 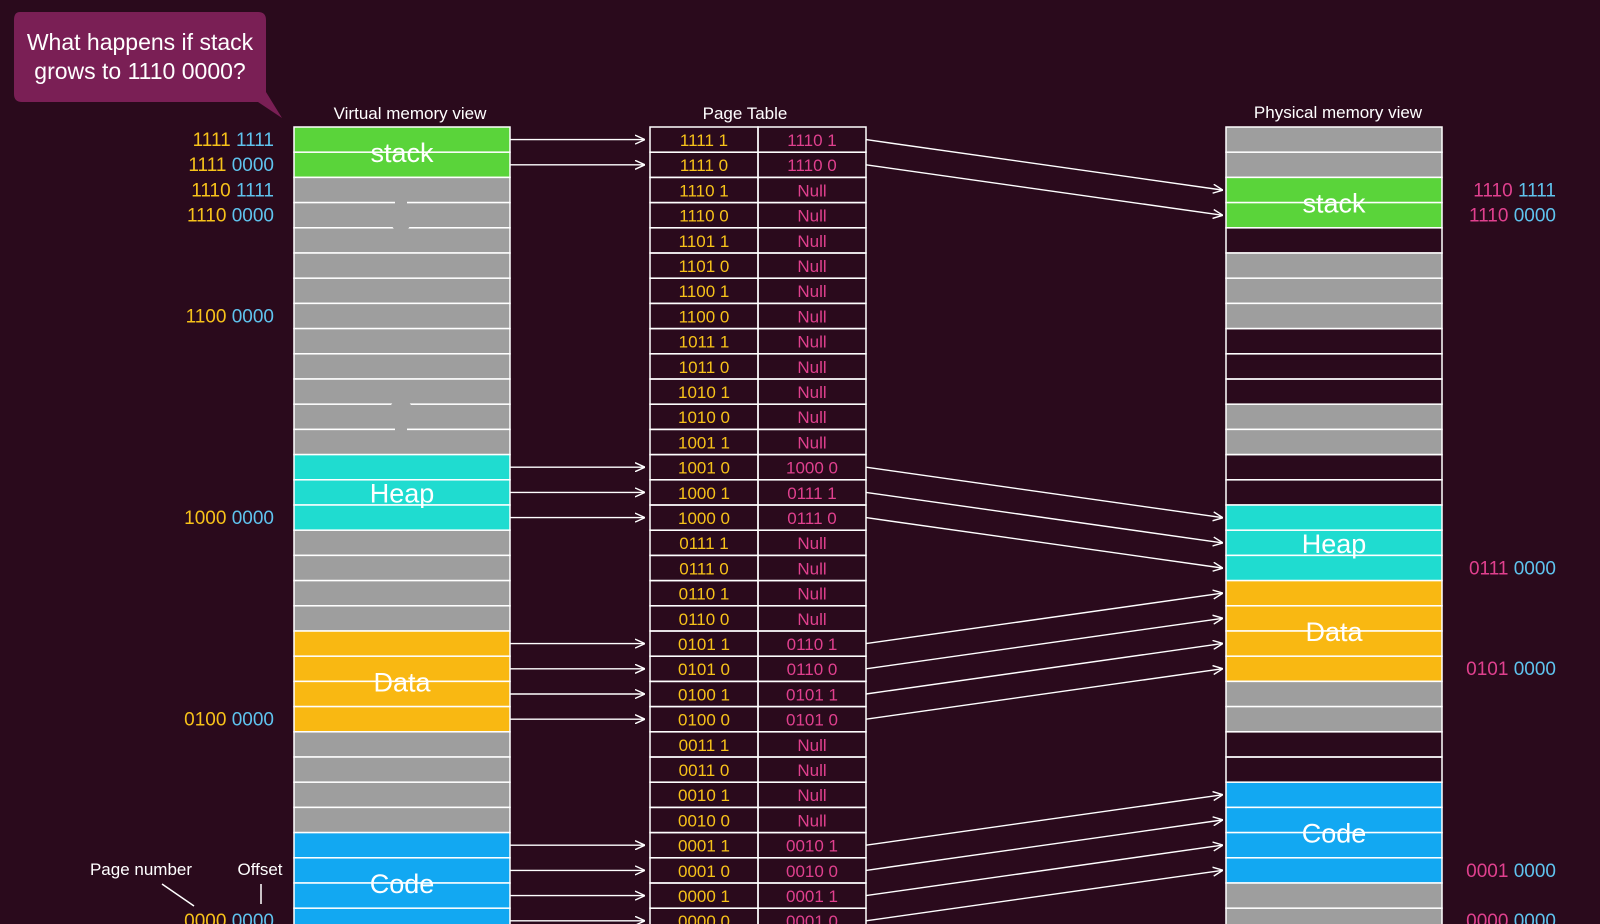 I want to click on page-table-vpn: 1001 0, so click(x=704, y=468).